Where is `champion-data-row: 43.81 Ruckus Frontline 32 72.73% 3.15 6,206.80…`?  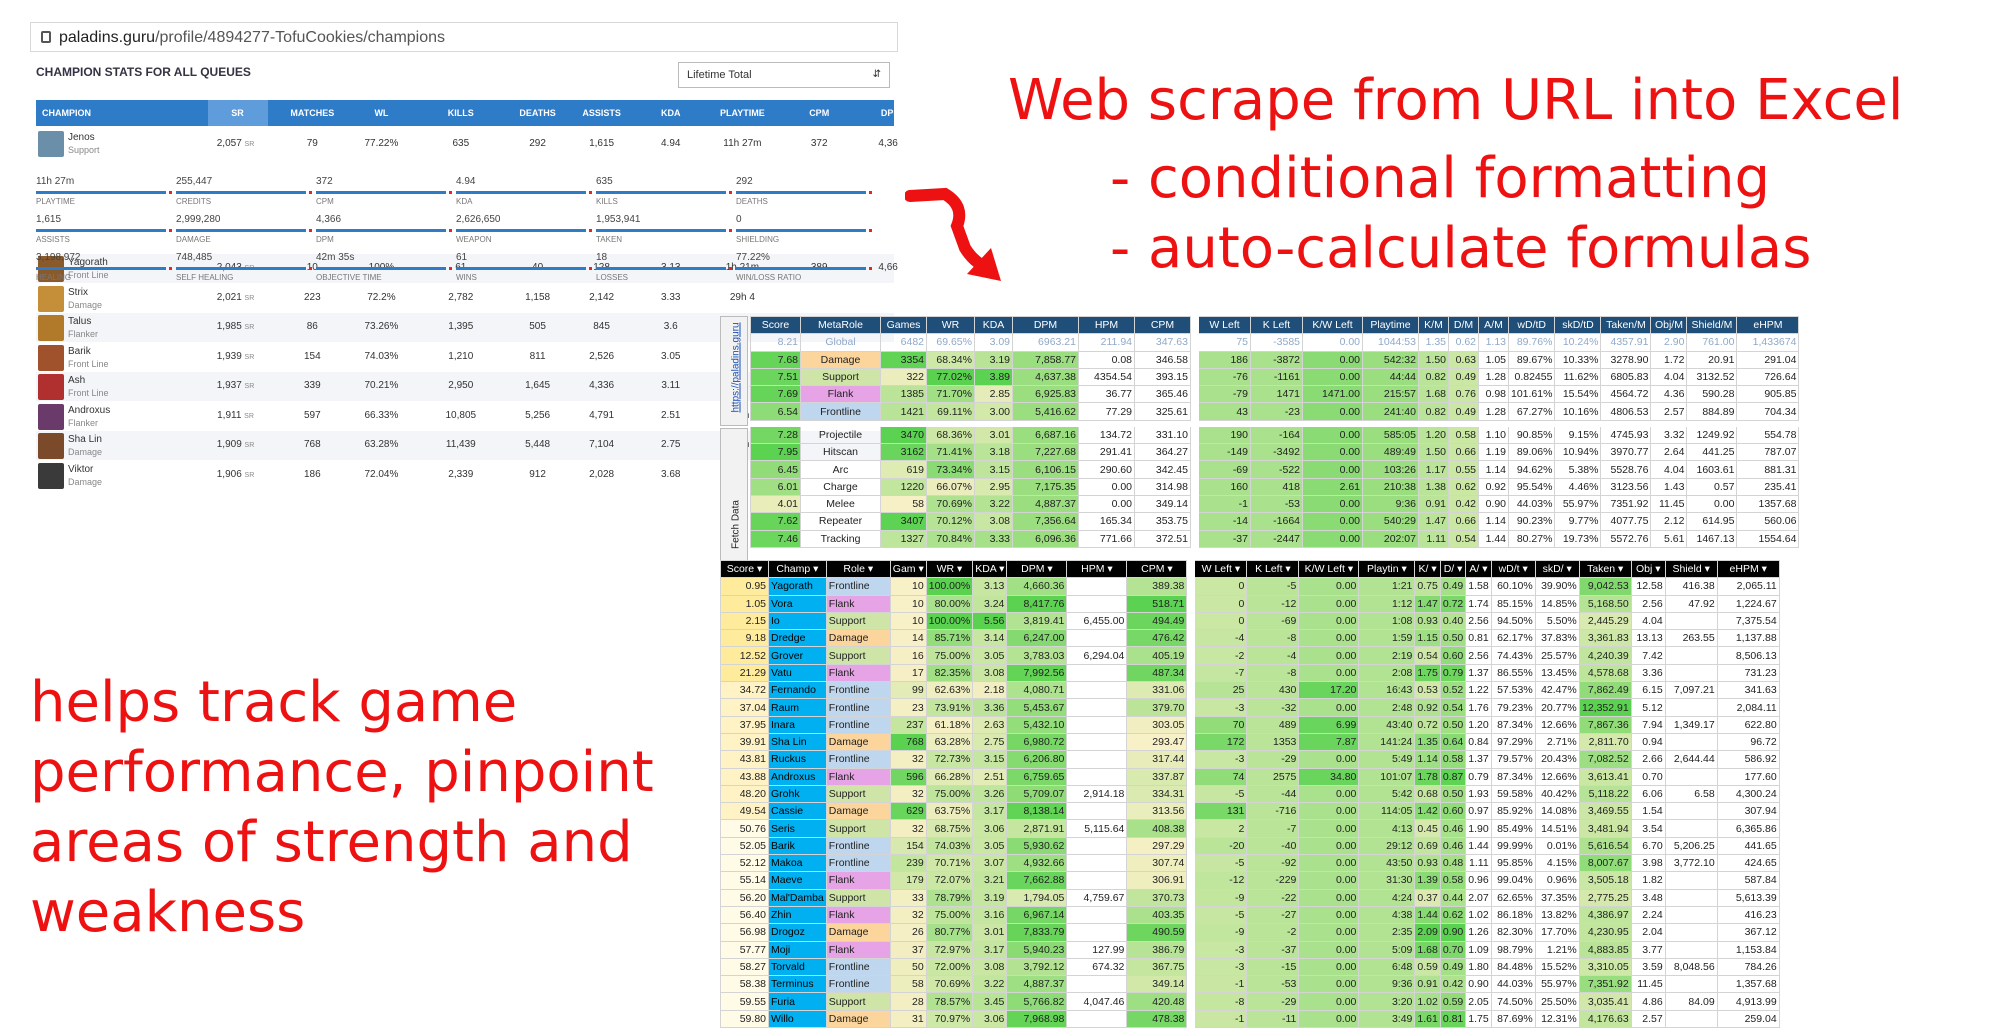
champion-data-row: 43.81 Ruckus Frontline 32 72.73% 3.15 6,206.80… is located at coordinates (1250, 759).